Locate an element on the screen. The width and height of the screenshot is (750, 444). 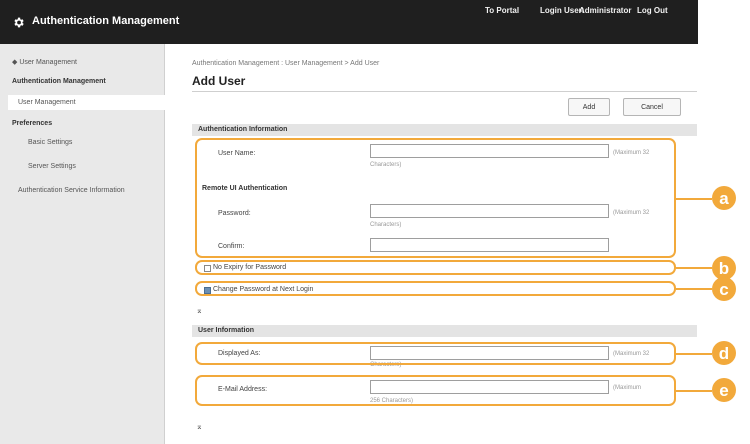
callout-marker-d: d is located at coordinates (724, 353).